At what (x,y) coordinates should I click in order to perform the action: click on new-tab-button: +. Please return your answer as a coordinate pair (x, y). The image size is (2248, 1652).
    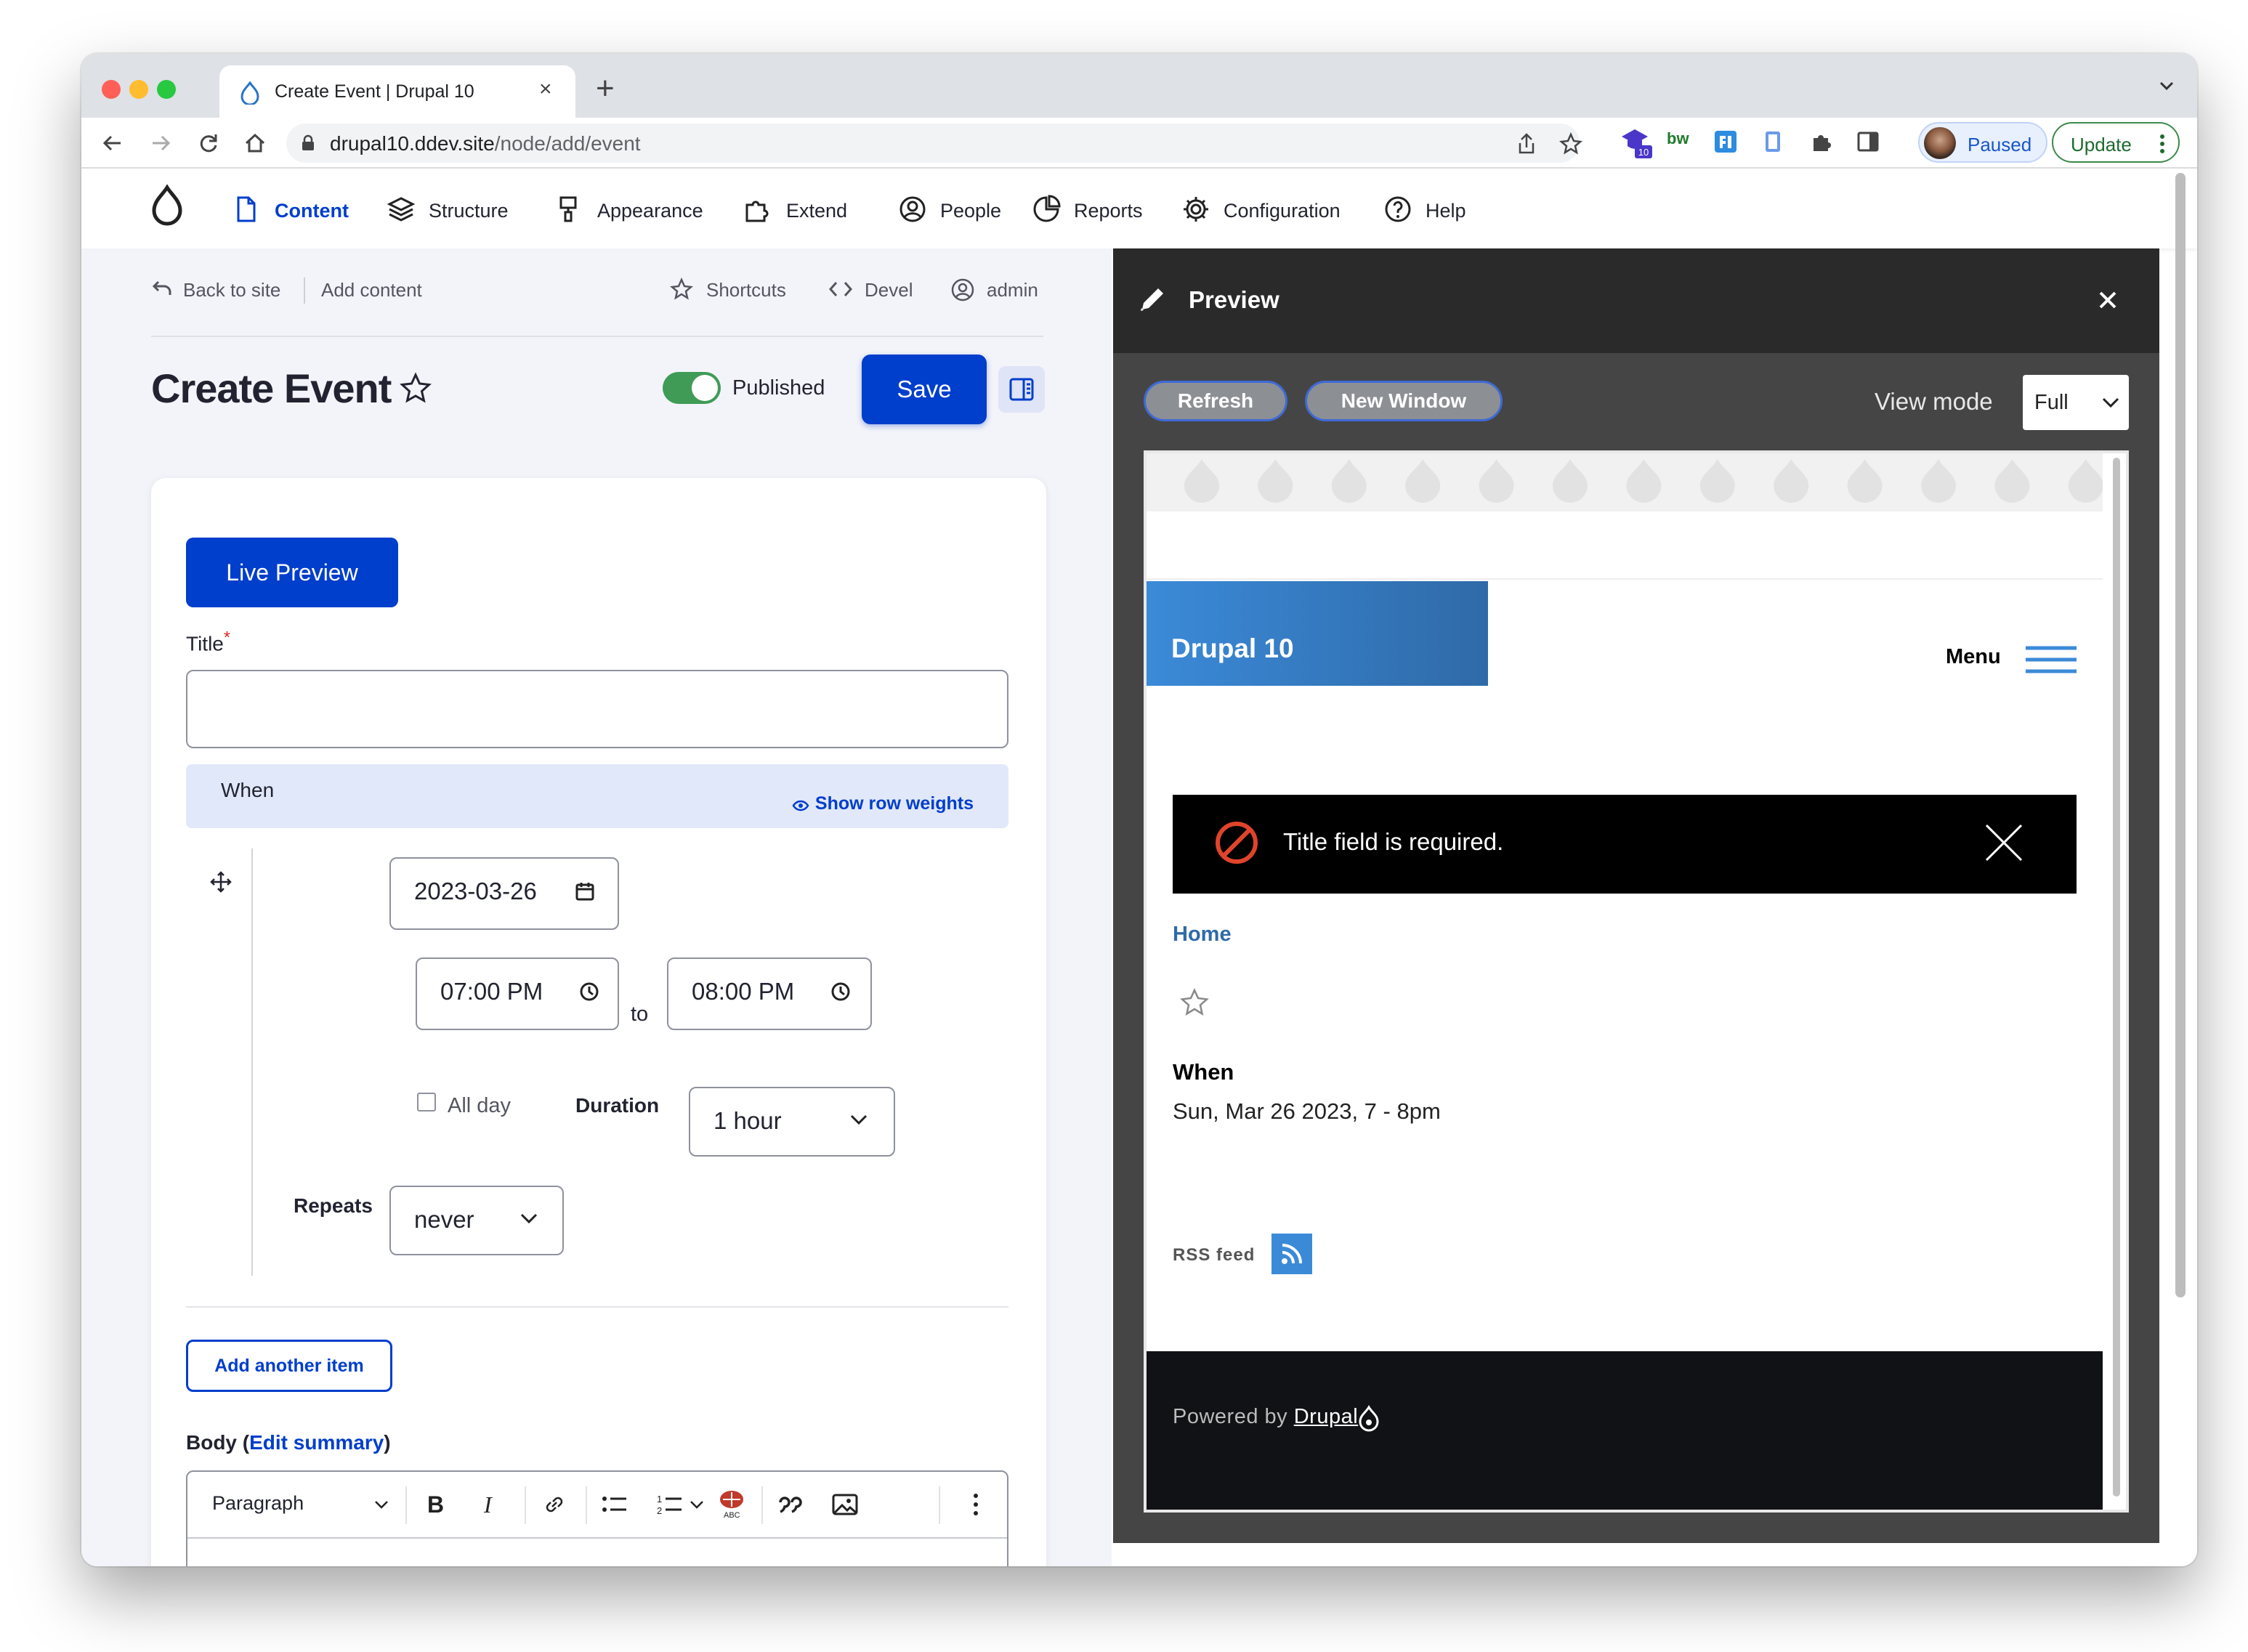
    Looking at the image, I should click on (605, 89).